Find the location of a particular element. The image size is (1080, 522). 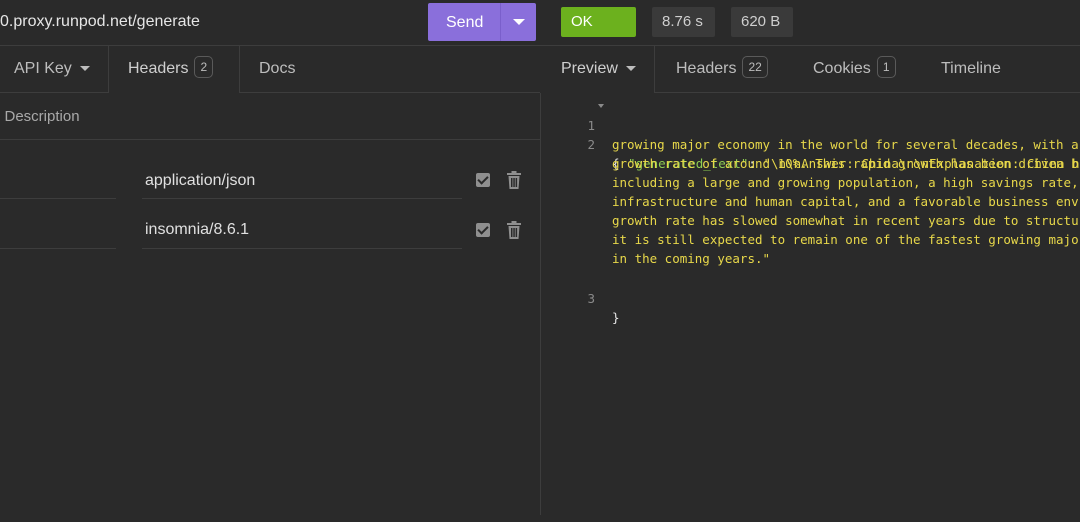

json-string: in the coming years." is located at coordinates (691, 258).